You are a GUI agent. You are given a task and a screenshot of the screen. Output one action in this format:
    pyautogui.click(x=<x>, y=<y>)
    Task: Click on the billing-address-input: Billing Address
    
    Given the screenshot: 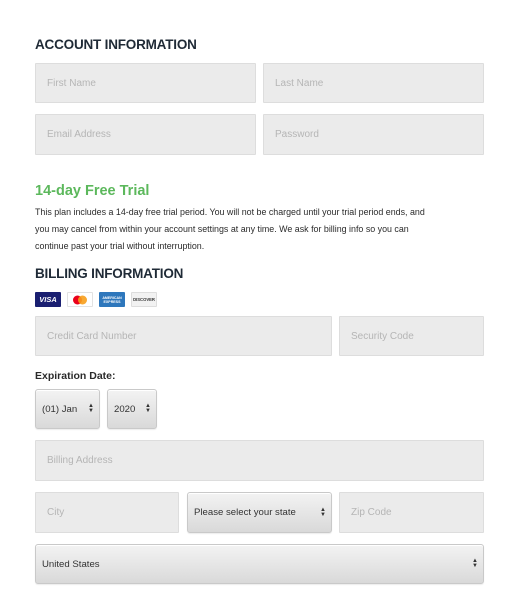 What is the action you would take?
    pyautogui.click(x=259, y=460)
    